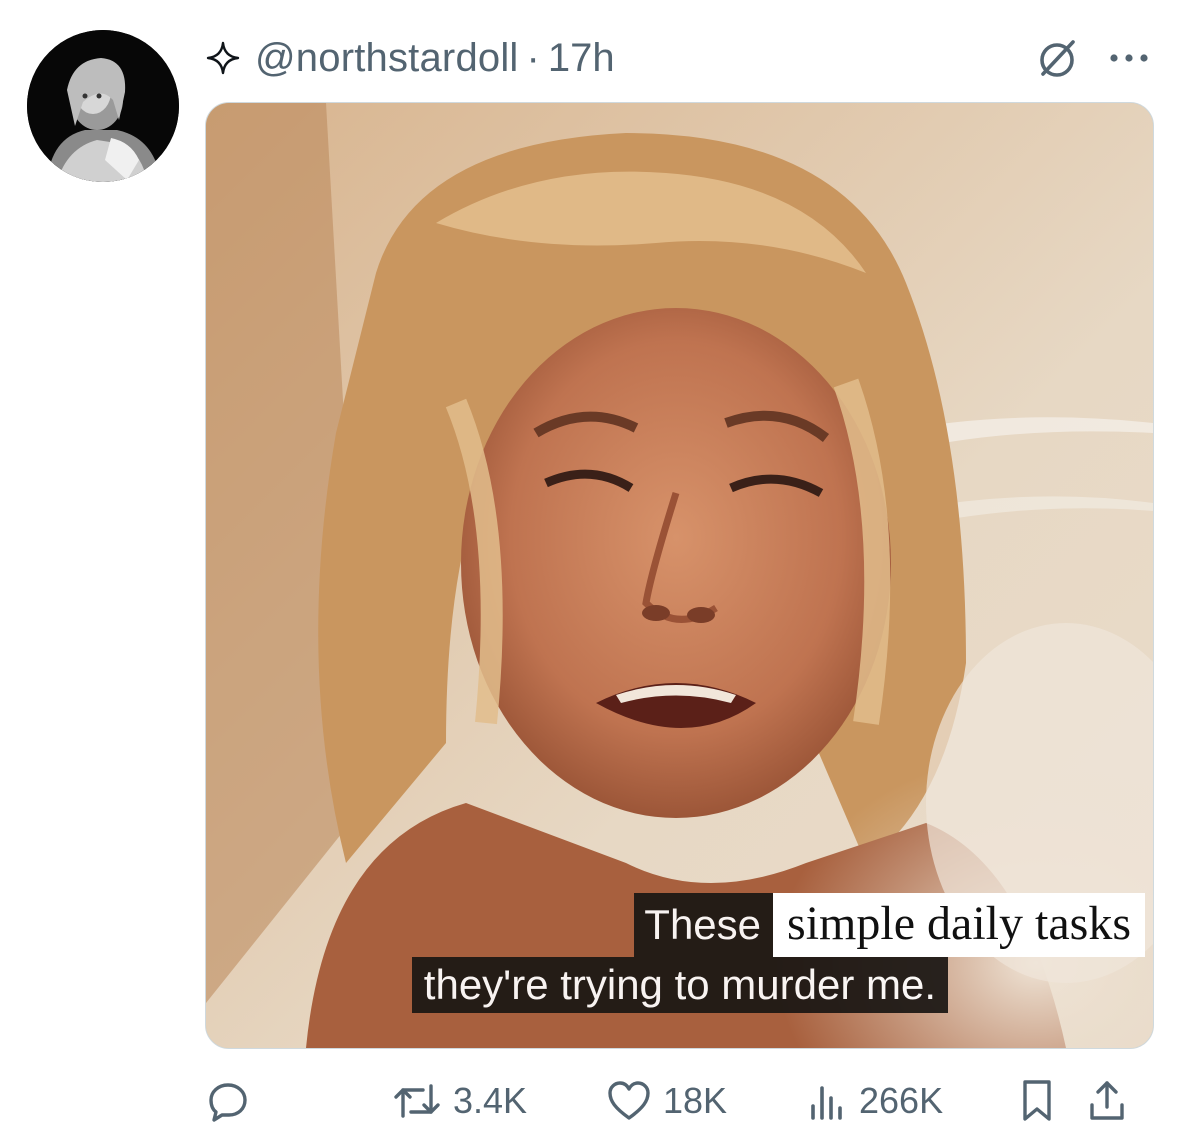 The width and height of the screenshot is (1179, 1141). Describe the element at coordinates (387, 58) in the screenshot. I see `author-handle: @northstardoll` at that location.